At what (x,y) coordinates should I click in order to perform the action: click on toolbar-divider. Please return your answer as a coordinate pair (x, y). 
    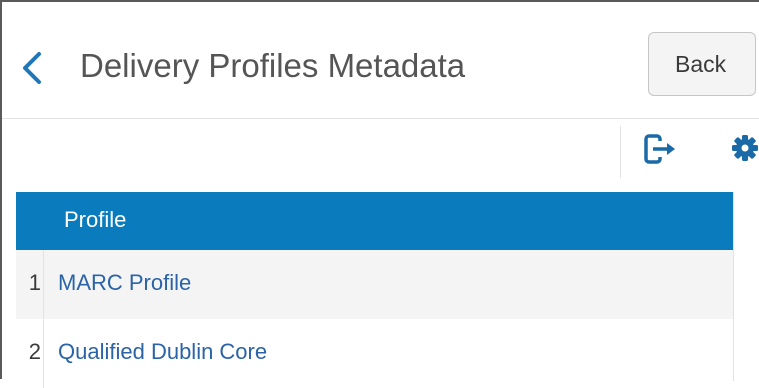
    Looking at the image, I should click on (620, 152).